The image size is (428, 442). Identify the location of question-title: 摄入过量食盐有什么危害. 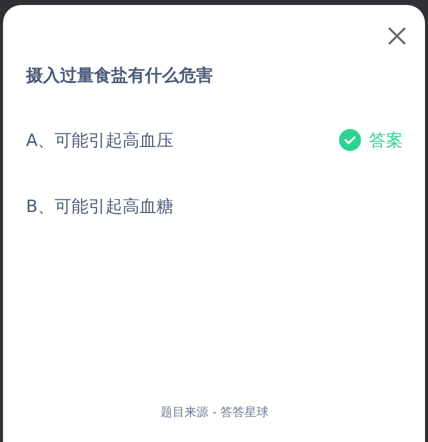
(120, 76).